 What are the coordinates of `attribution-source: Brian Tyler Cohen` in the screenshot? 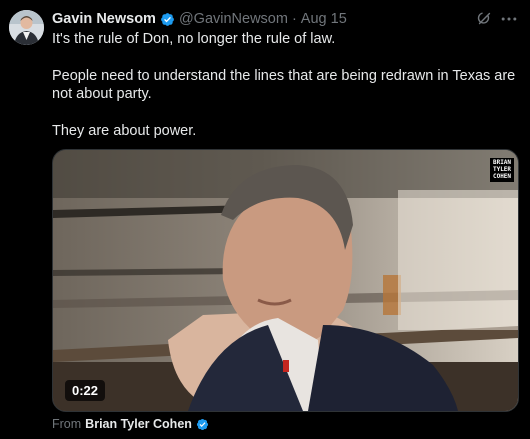 It's located at (138, 424).